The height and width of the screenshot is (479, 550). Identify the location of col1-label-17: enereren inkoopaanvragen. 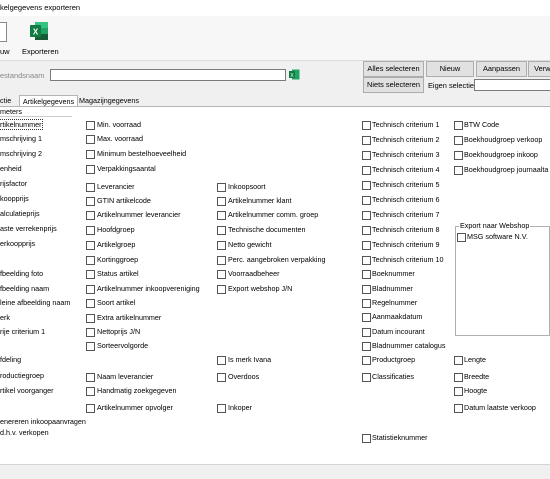
(43, 421).